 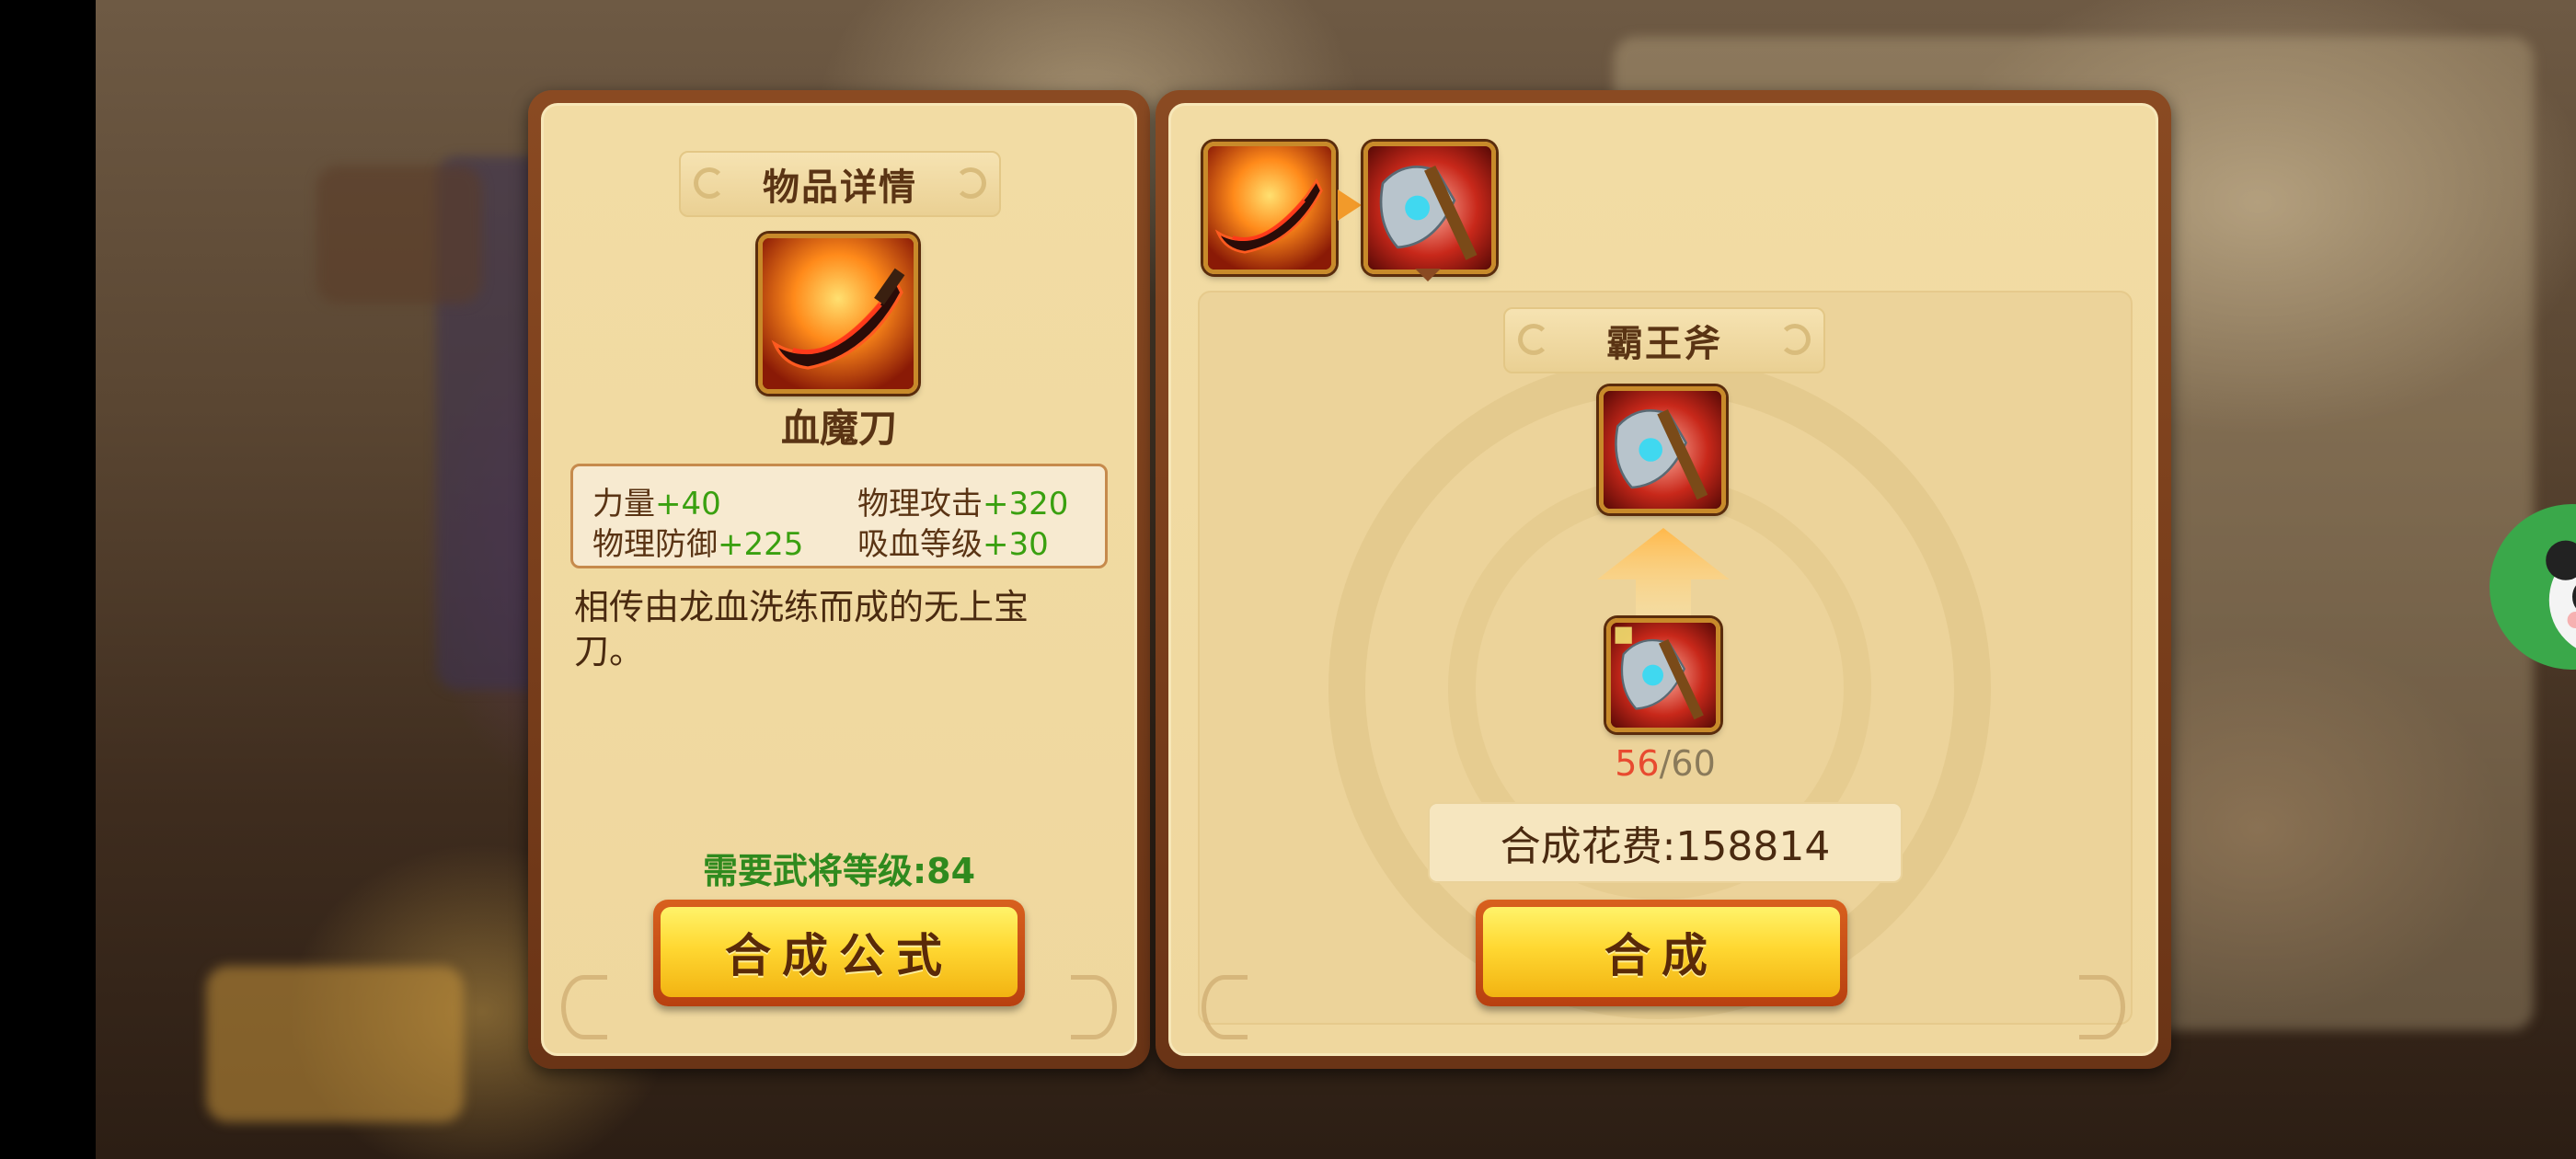 What do you see at coordinates (688, 504) in the screenshot?
I see `stat-value: +40` at bounding box center [688, 504].